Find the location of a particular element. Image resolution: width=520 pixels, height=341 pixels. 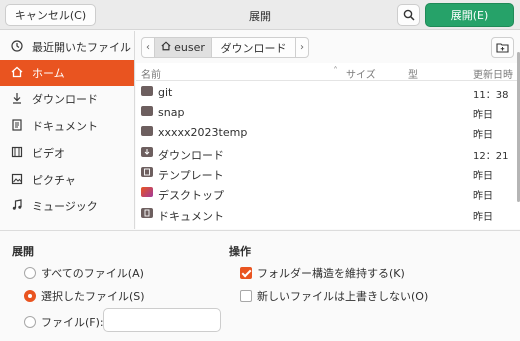

radio-files-pattern: ファイル(F): is located at coordinates (64, 322).